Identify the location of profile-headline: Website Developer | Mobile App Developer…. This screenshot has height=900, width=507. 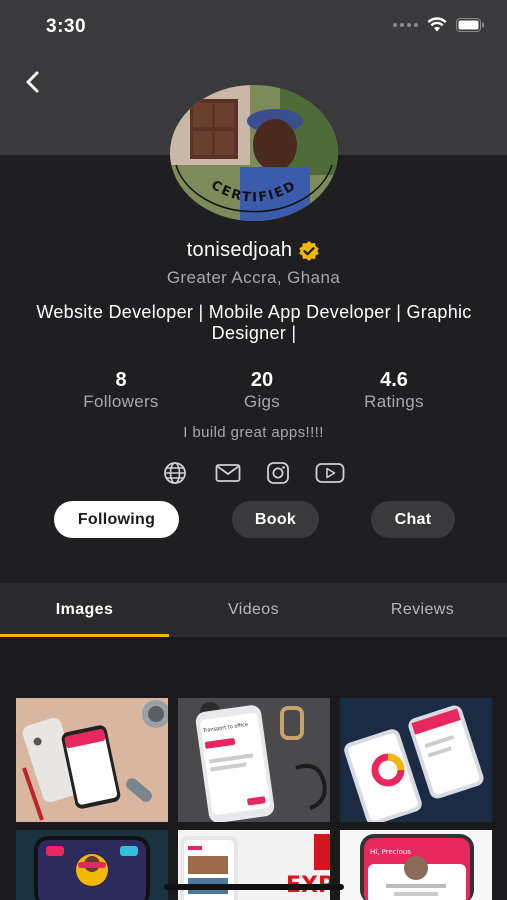
(254, 322).